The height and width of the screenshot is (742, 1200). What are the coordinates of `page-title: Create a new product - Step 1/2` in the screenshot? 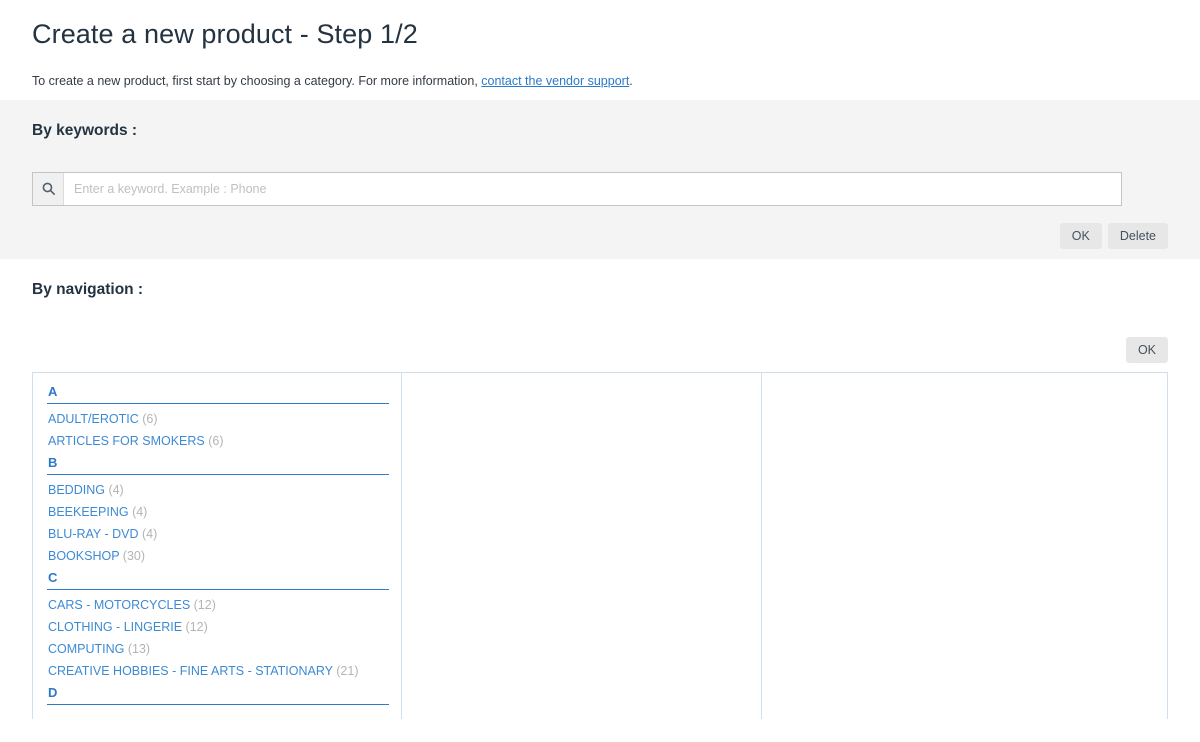 It's located at (225, 34).